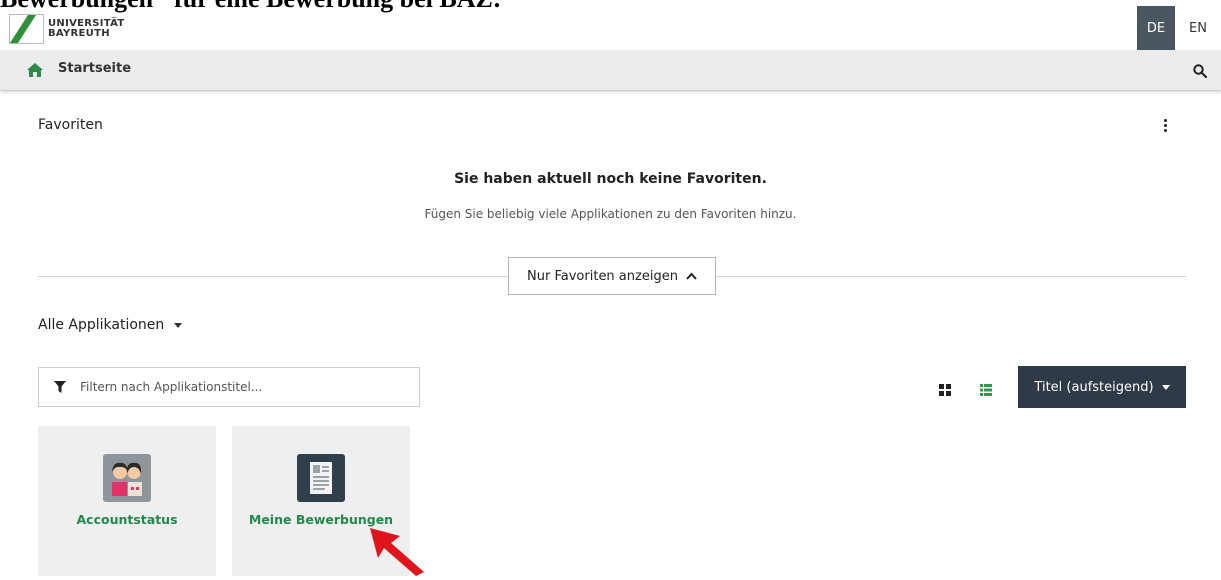  I want to click on nav-home-link: Startseite, so click(94, 68).